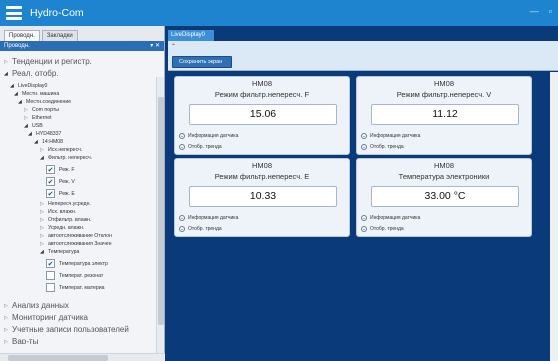 This screenshot has width=558, height=361. What do you see at coordinates (82, 46) in the screenshot?
I see `explorer-header: Проводн. ▾ ✕` at bounding box center [82, 46].